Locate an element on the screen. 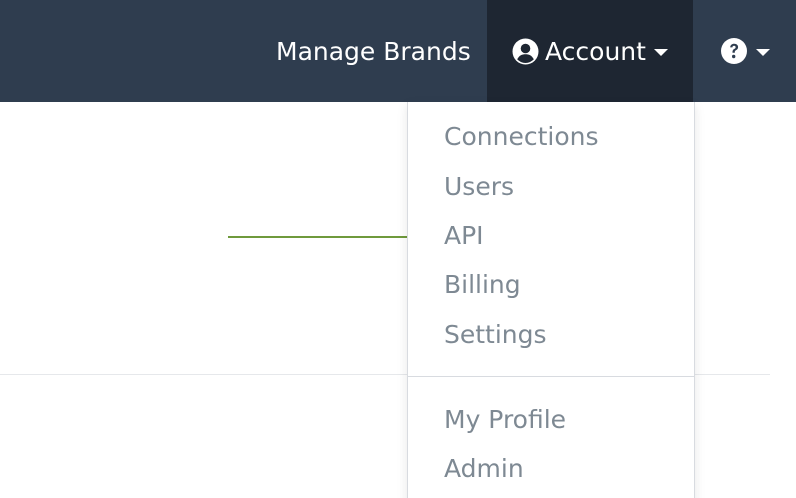 This screenshot has height=498, width=796. account-menu-toggle: Account is located at coordinates (590, 51).